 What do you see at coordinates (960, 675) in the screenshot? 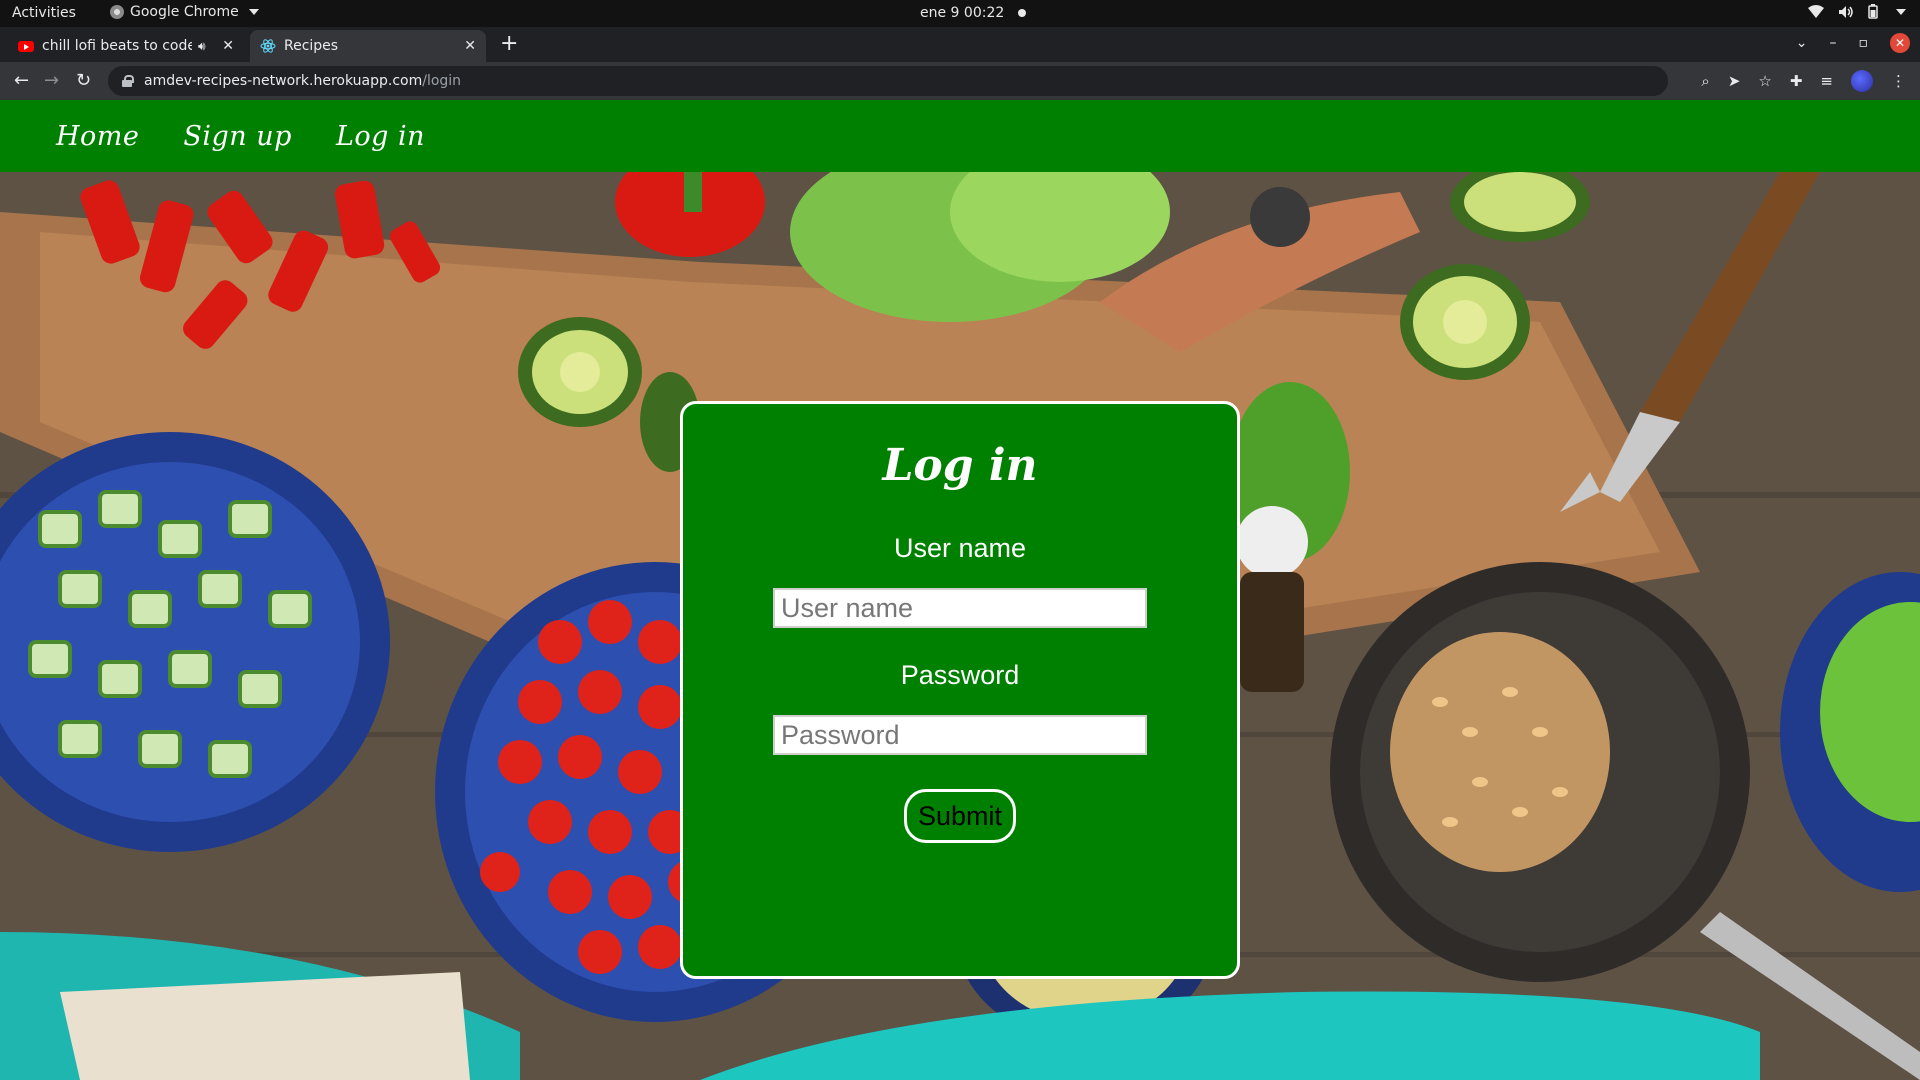
I see `password-label: Password` at bounding box center [960, 675].